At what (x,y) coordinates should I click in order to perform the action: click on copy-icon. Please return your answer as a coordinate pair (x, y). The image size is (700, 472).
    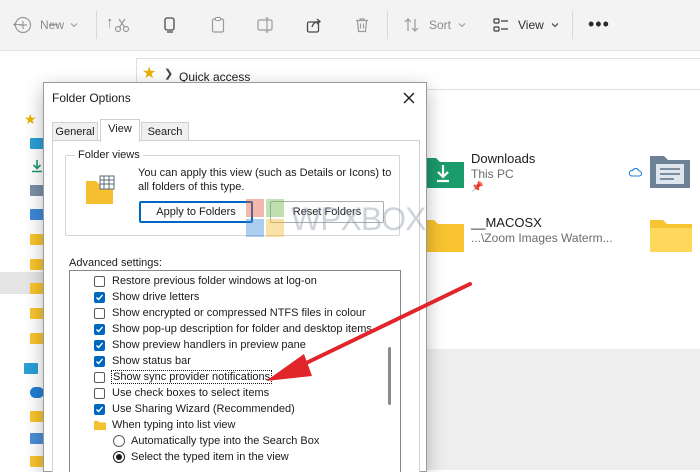
    Looking at the image, I should click on (169, 25).